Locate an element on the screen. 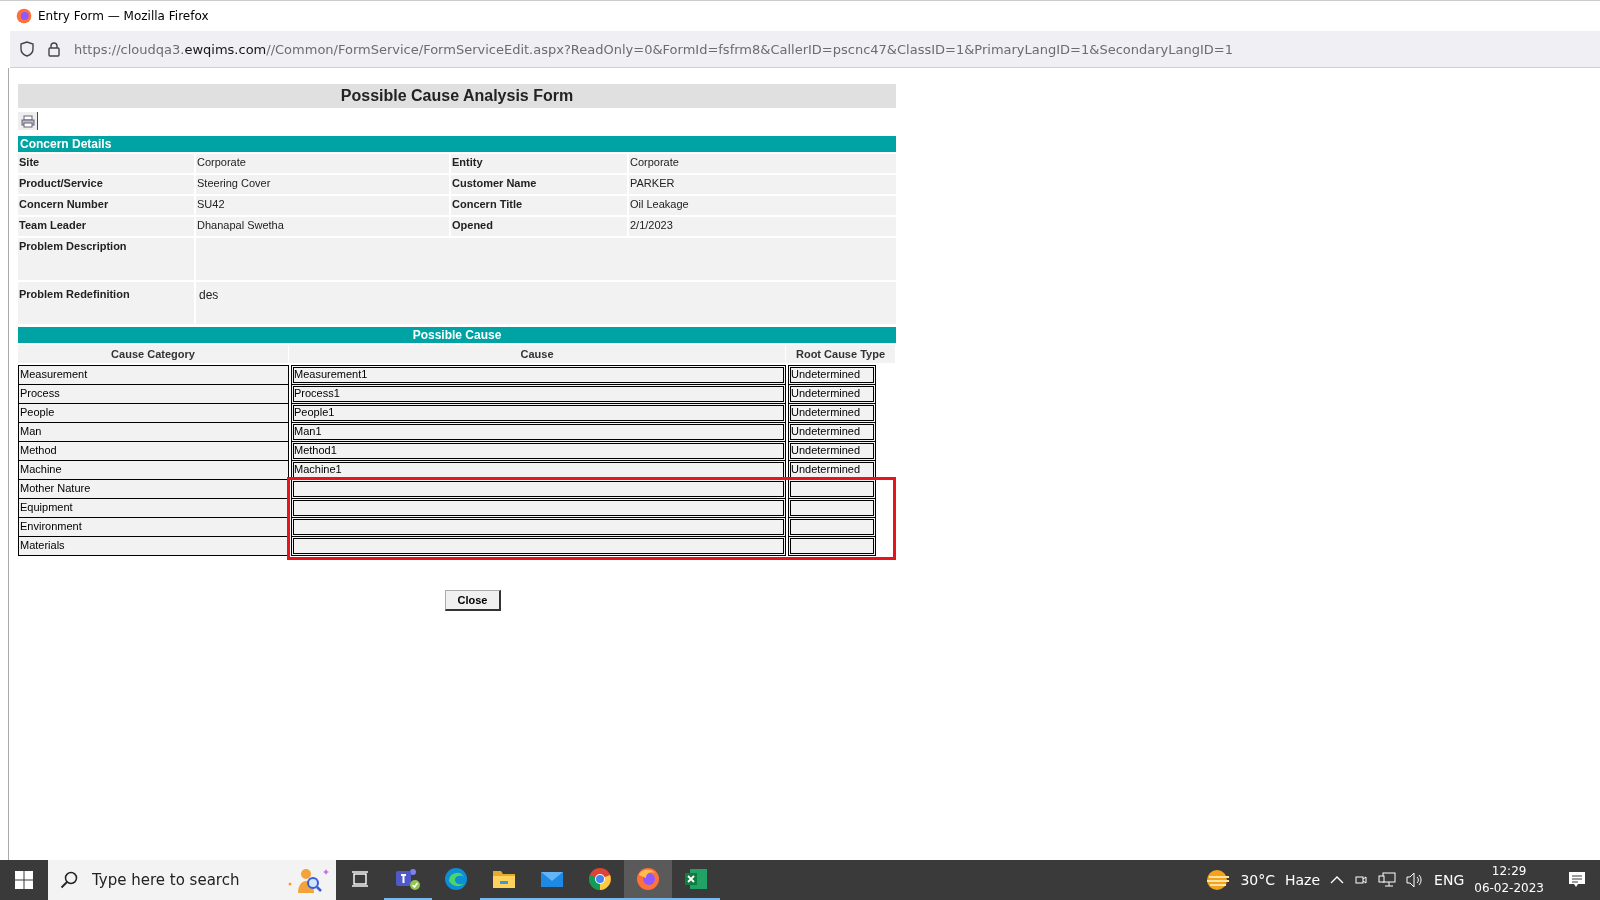 The height and width of the screenshot is (900, 1600). taskbar-app-button is located at coordinates (648, 880).